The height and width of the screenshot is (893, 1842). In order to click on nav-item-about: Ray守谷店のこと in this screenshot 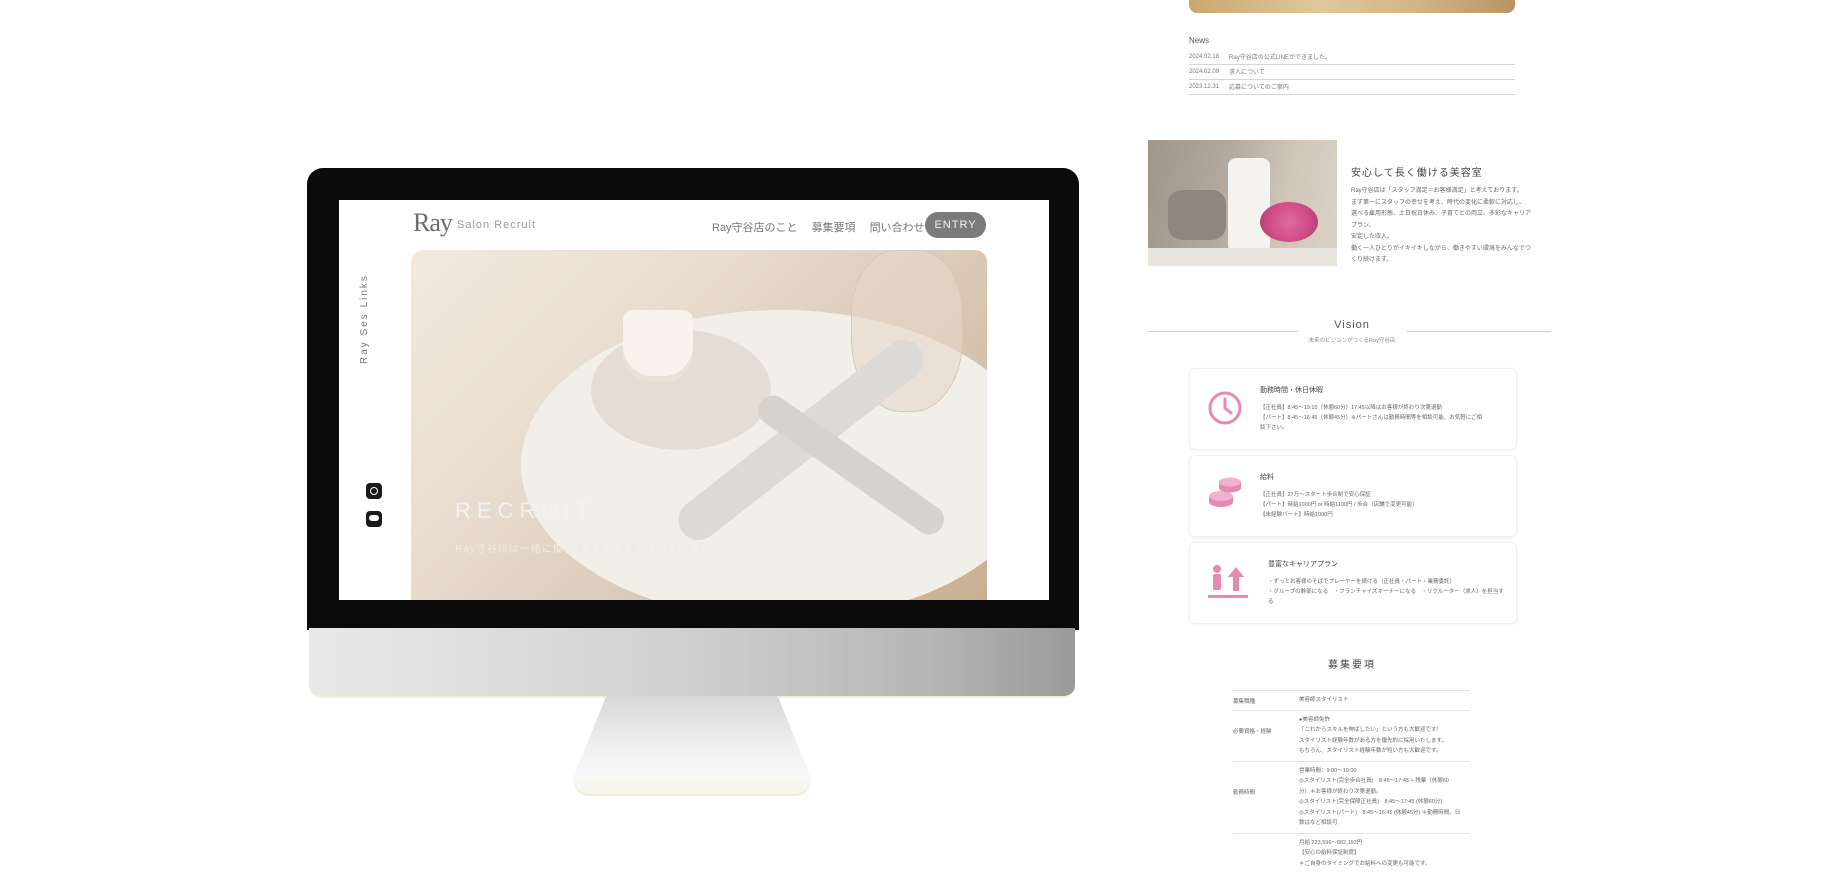, I will do `click(755, 227)`.